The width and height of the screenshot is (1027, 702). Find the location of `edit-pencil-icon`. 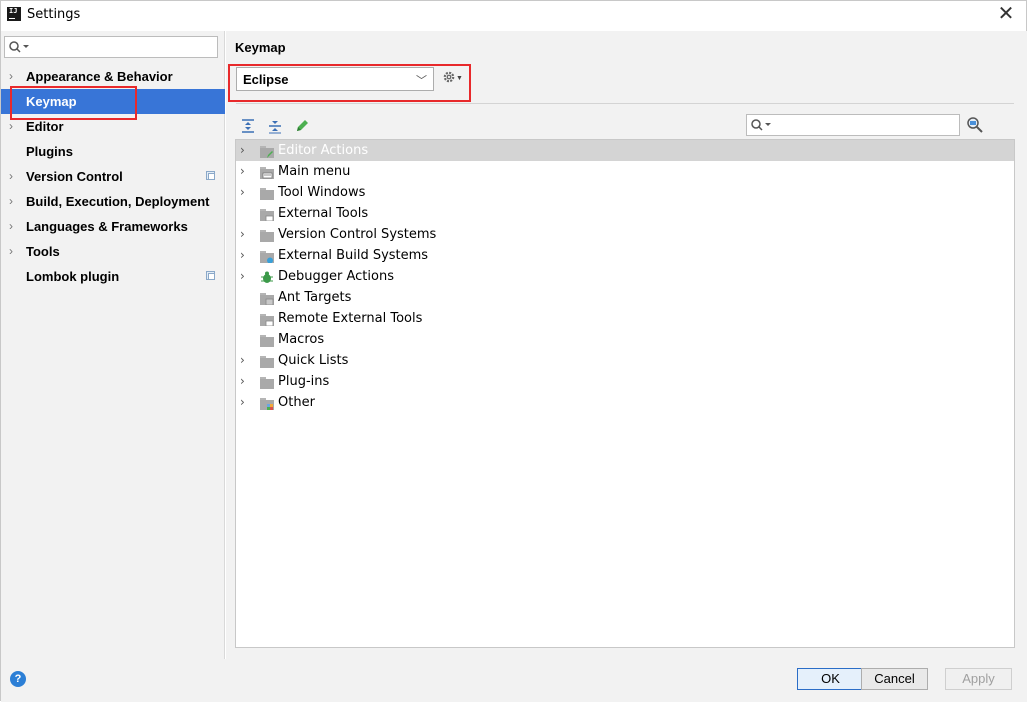

edit-pencil-icon is located at coordinates (302, 126).